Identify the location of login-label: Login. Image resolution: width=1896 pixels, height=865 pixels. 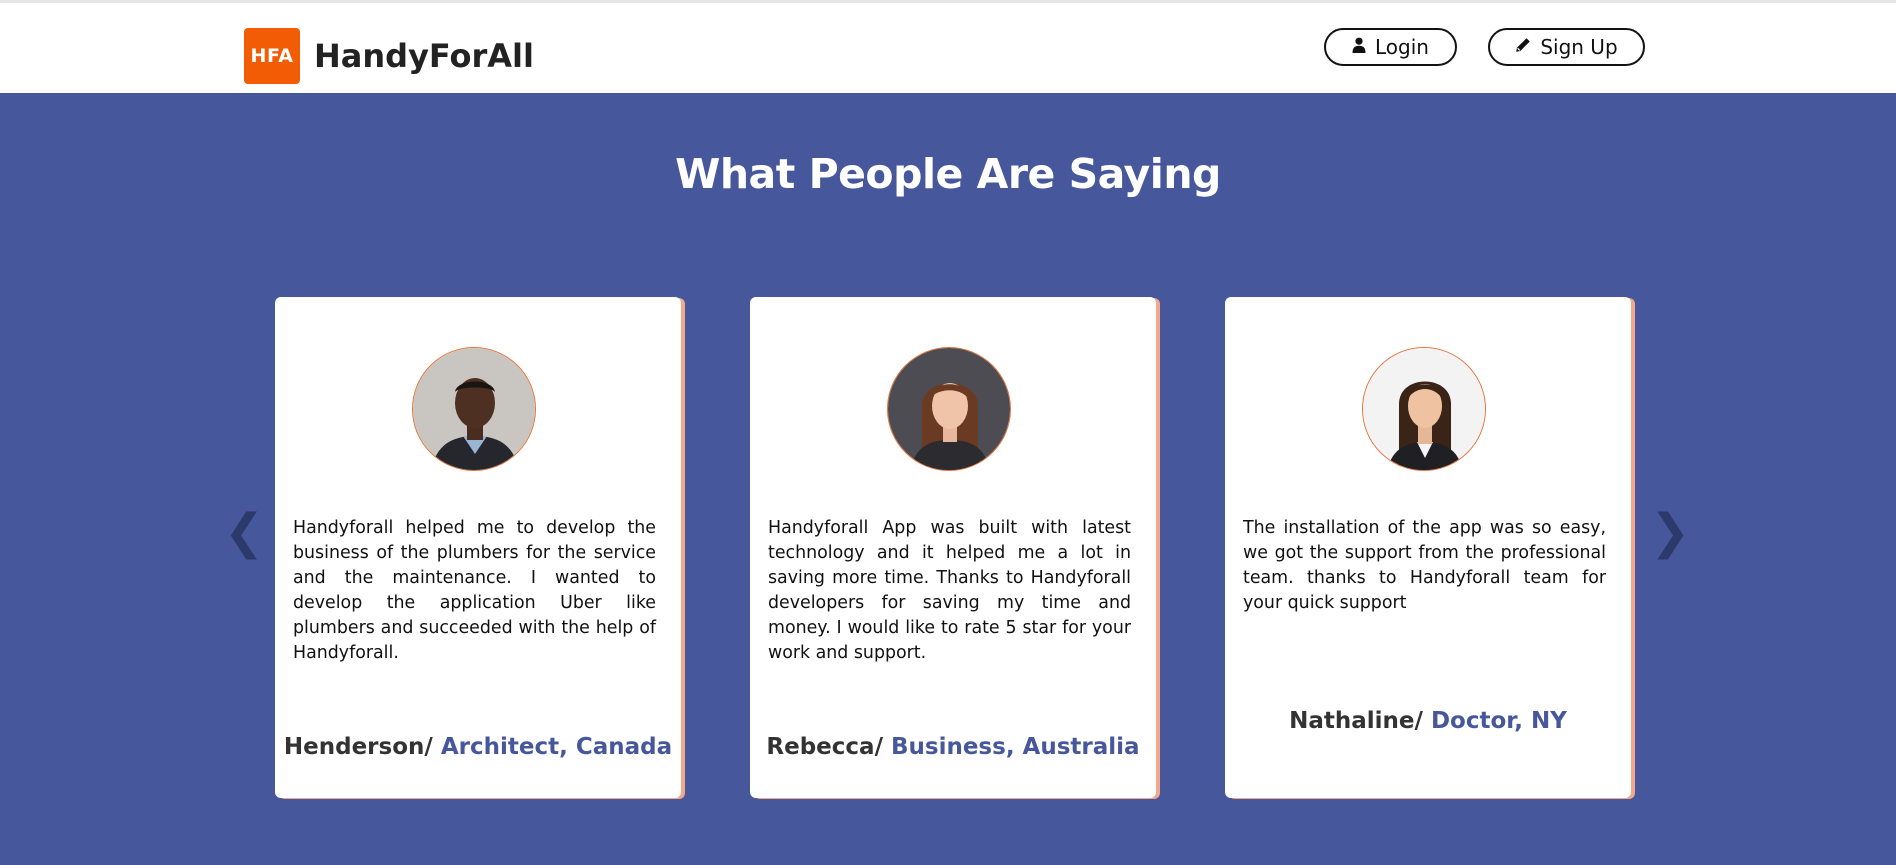
(1402, 47).